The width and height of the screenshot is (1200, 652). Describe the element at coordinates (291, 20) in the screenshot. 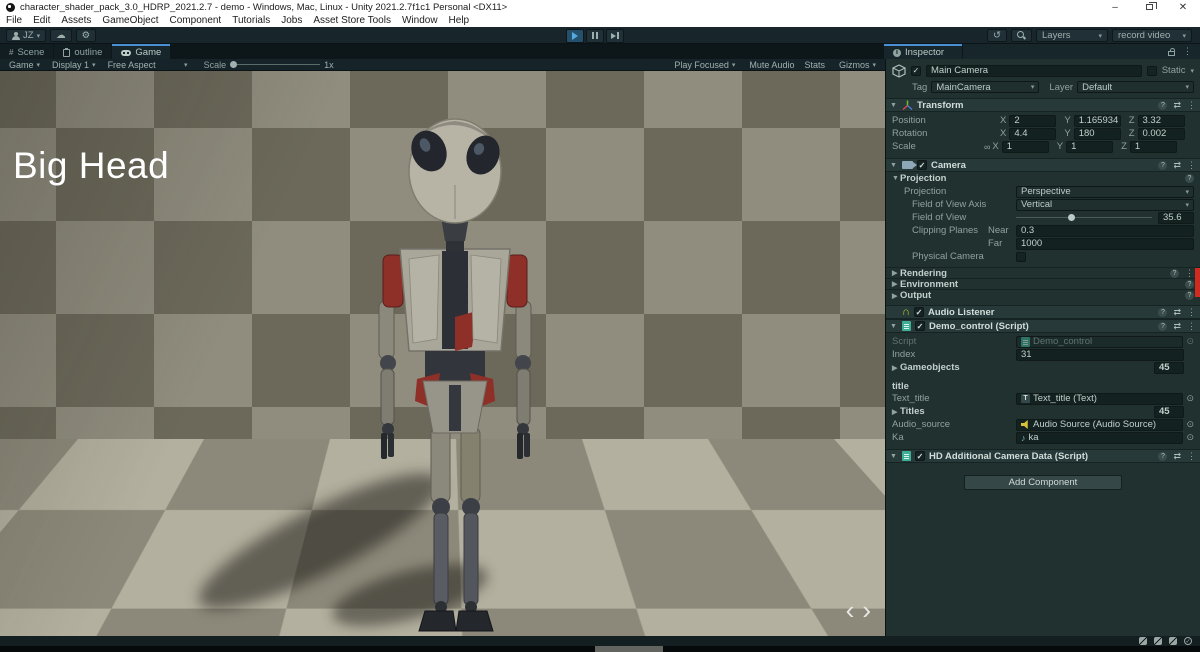

I see `menu-jobs: Jobs` at that location.